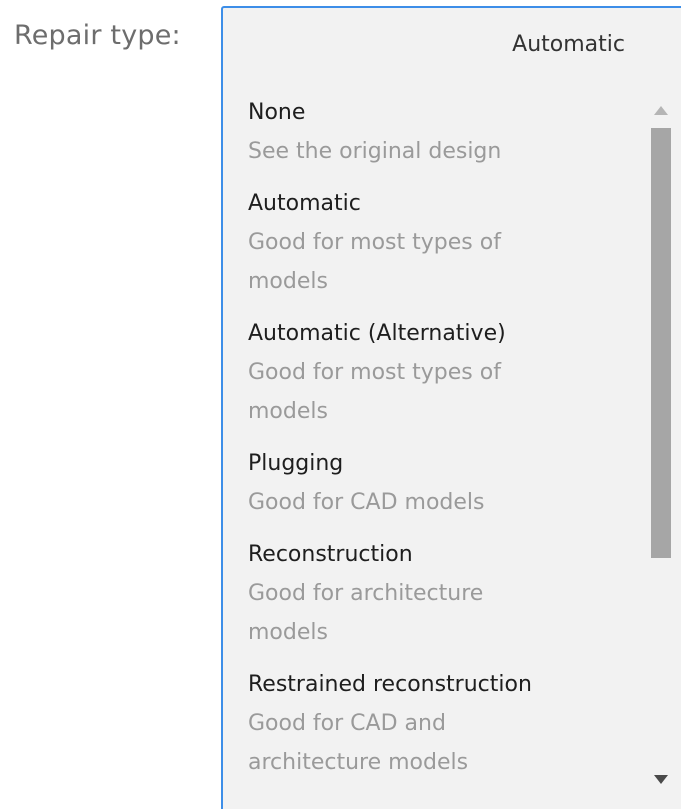 Image resolution: width=681 pixels, height=809 pixels. Describe the element at coordinates (366, 613) in the screenshot. I see `option-description: Good for architecture models` at that location.